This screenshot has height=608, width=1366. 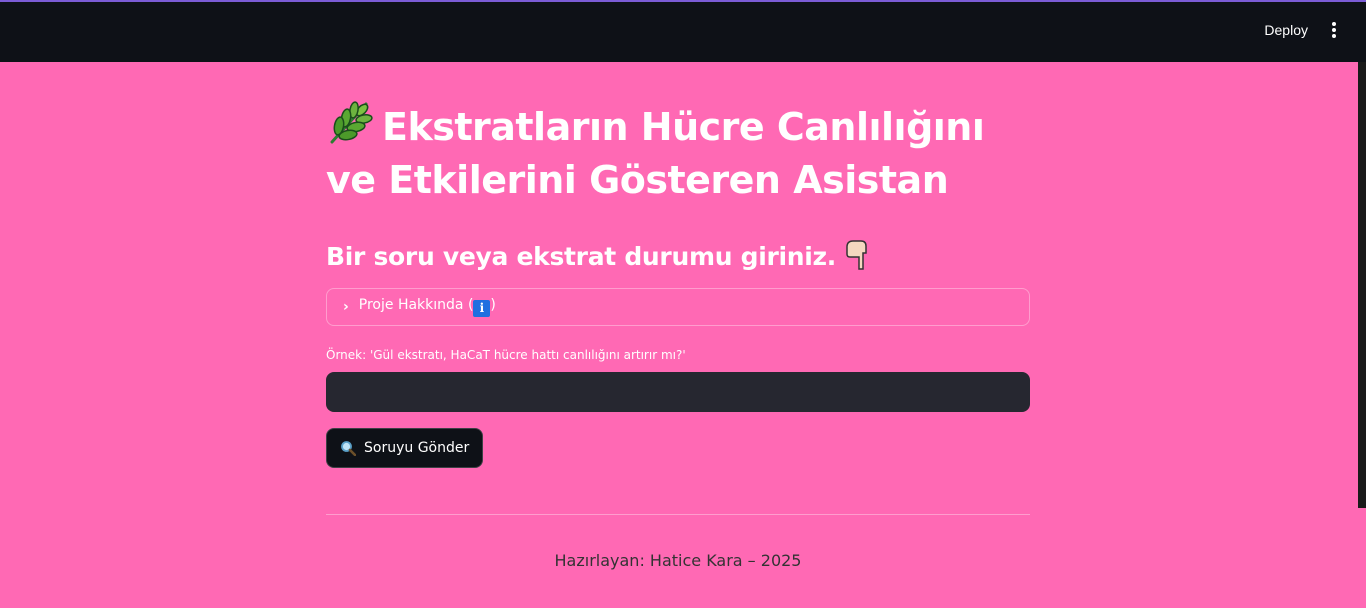 What do you see at coordinates (351, 122) in the screenshot?
I see `herb-icon` at bounding box center [351, 122].